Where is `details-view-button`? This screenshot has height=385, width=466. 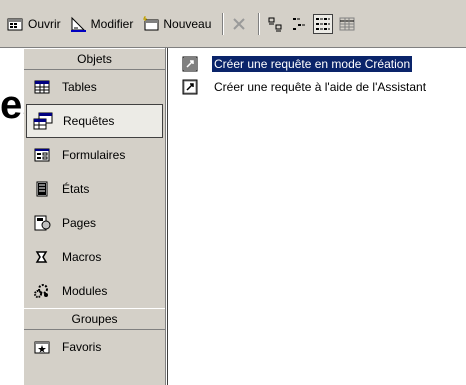 details-view-button is located at coordinates (347, 24).